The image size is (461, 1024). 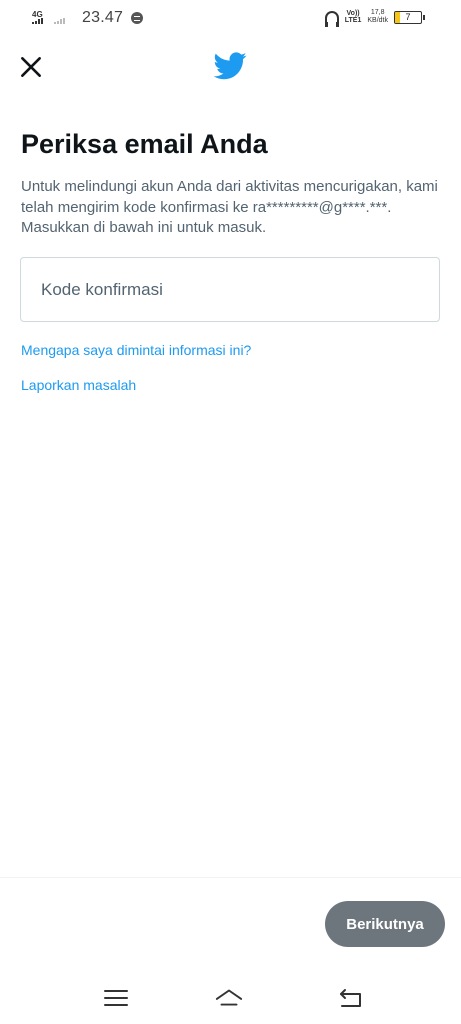 I want to click on battery-level: 7, so click(x=408, y=17).